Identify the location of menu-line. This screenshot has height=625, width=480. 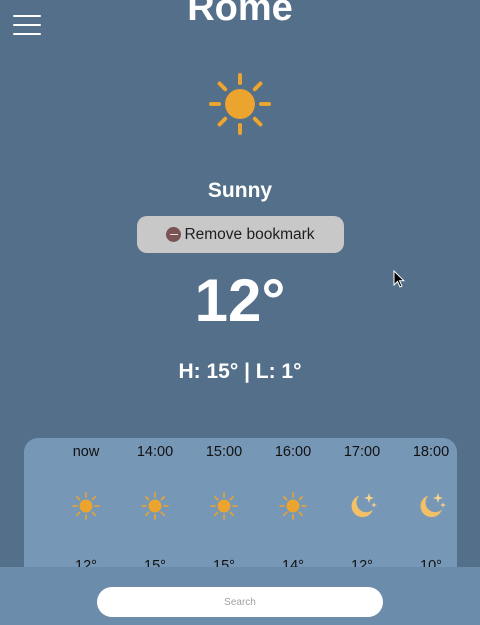
(27, 34).